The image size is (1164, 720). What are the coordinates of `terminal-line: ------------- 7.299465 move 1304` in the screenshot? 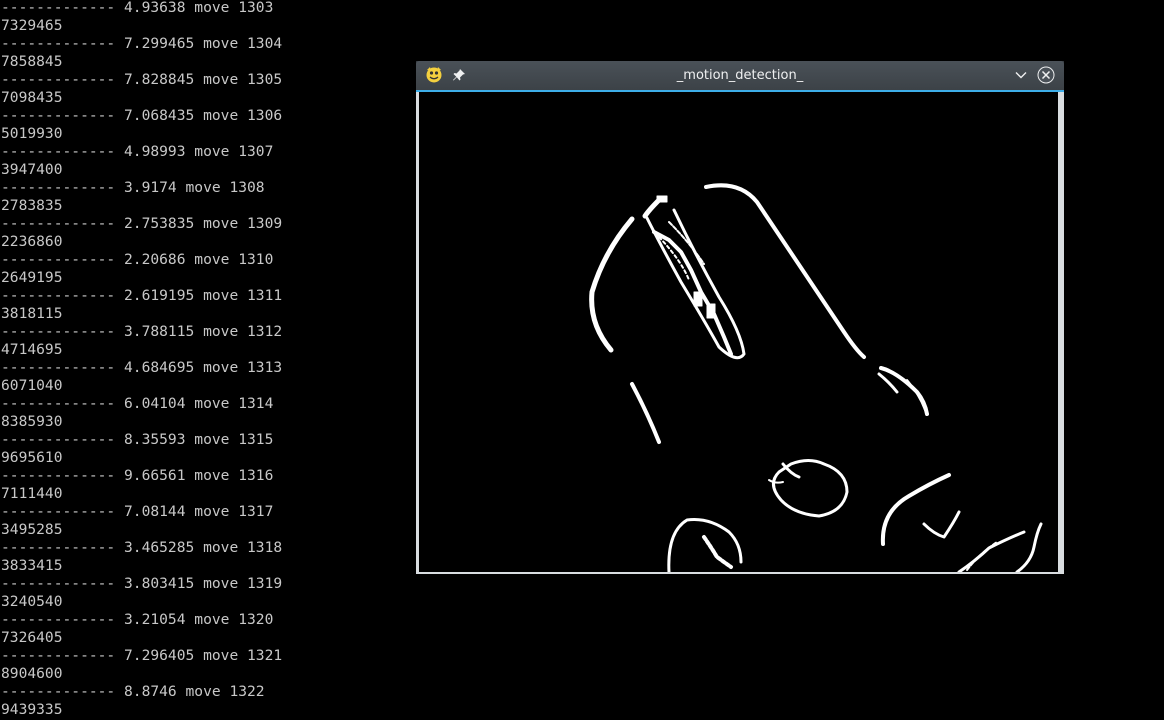 It's located at (142, 43).